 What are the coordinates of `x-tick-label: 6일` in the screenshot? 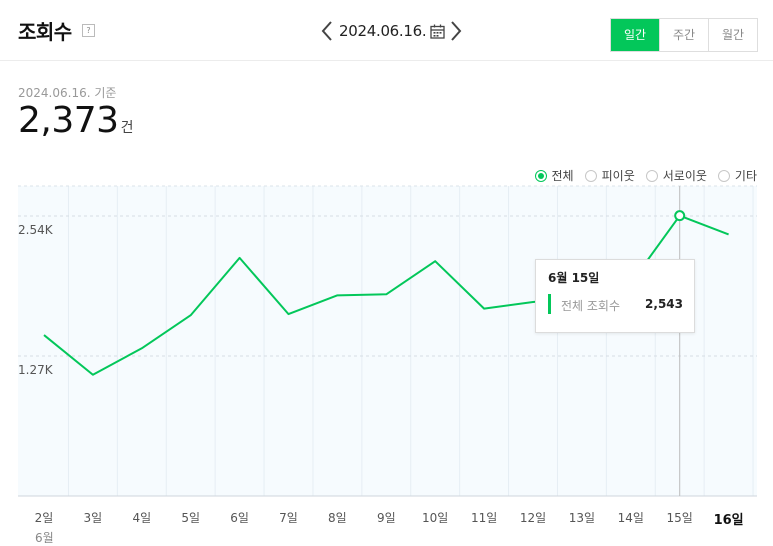 It's located at (239, 518).